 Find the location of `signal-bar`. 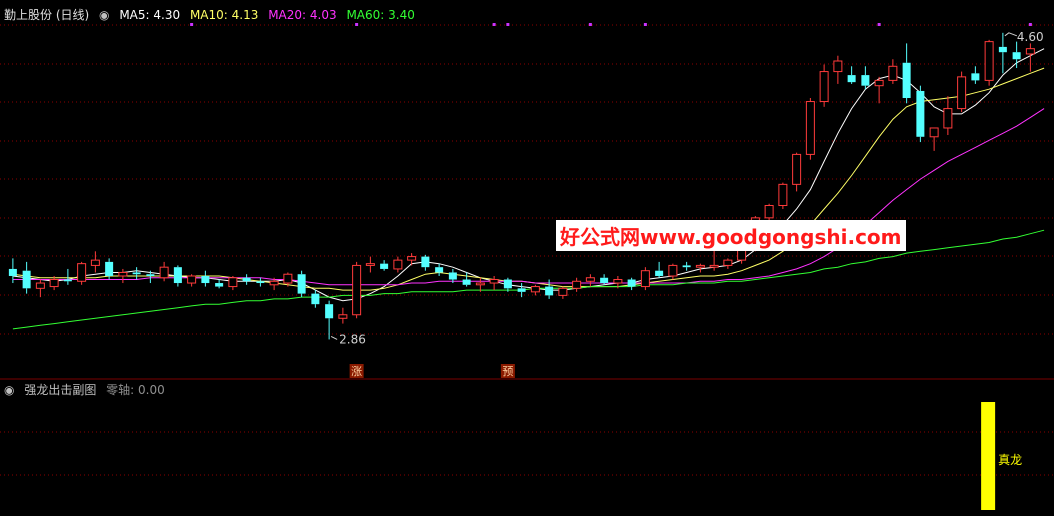

signal-bar is located at coordinates (988, 456).